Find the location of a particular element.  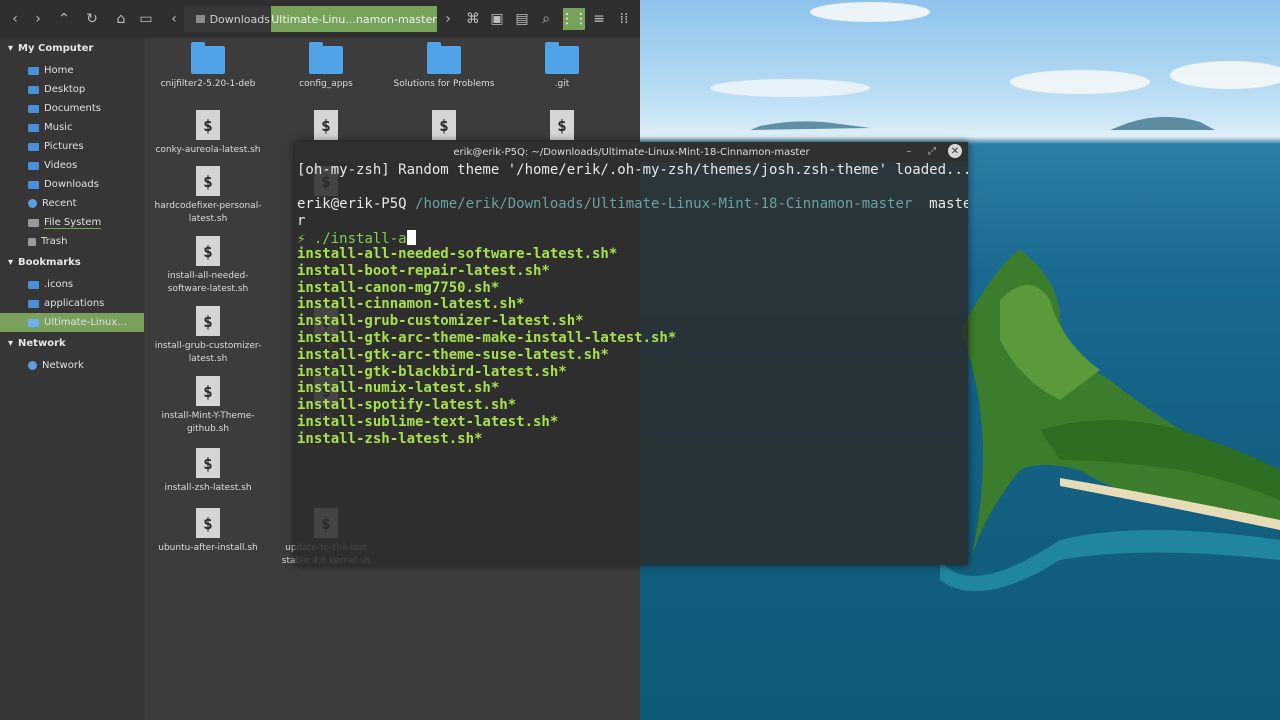

recent-icon is located at coordinates (32, 203).